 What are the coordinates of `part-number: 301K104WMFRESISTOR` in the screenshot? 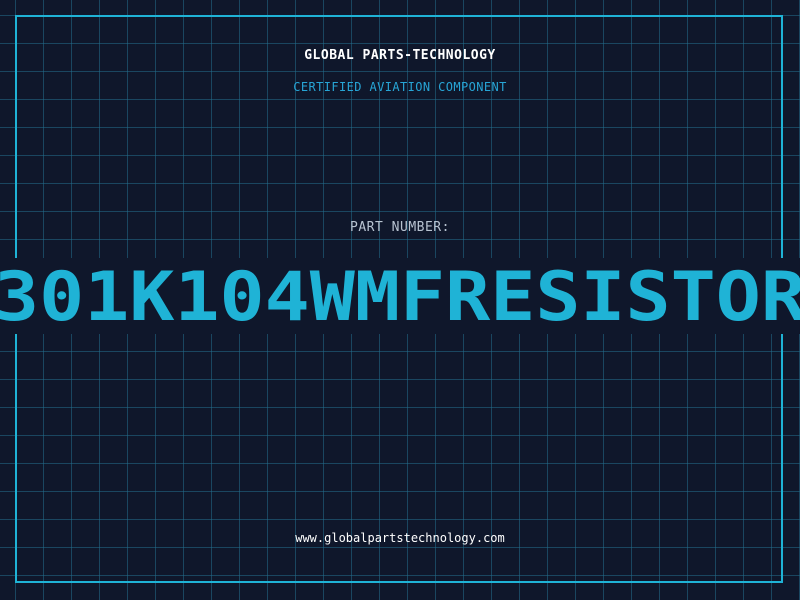 It's located at (400, 297).